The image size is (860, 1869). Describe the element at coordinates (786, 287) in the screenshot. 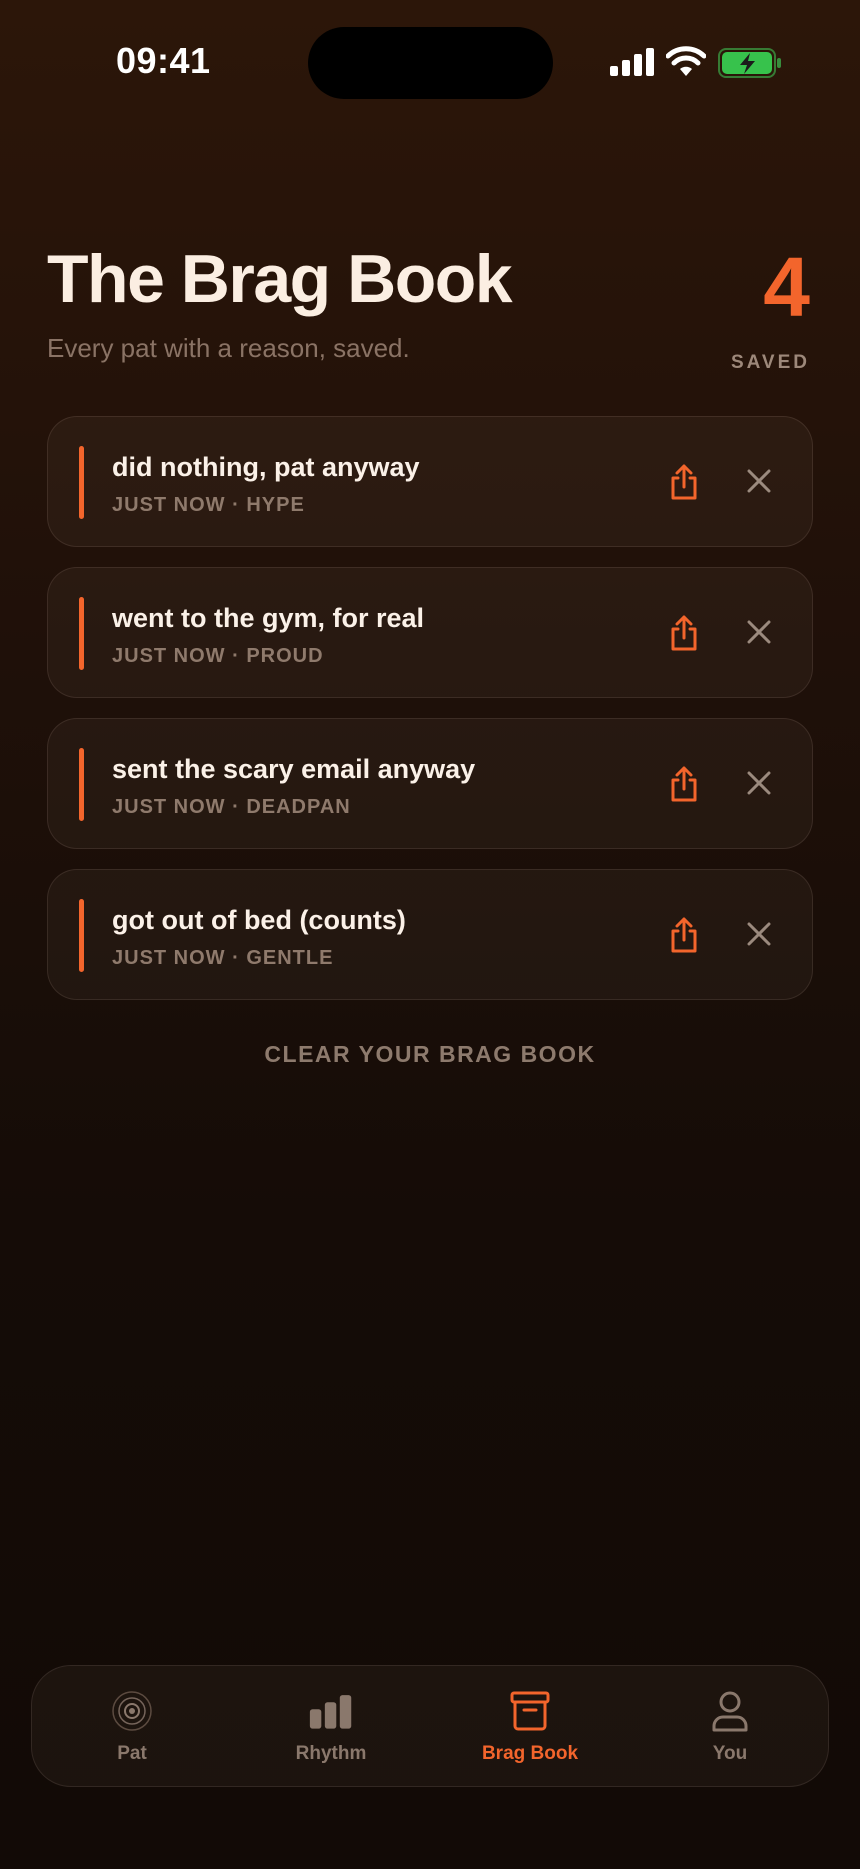

I see `saved-count: 4` at that location.